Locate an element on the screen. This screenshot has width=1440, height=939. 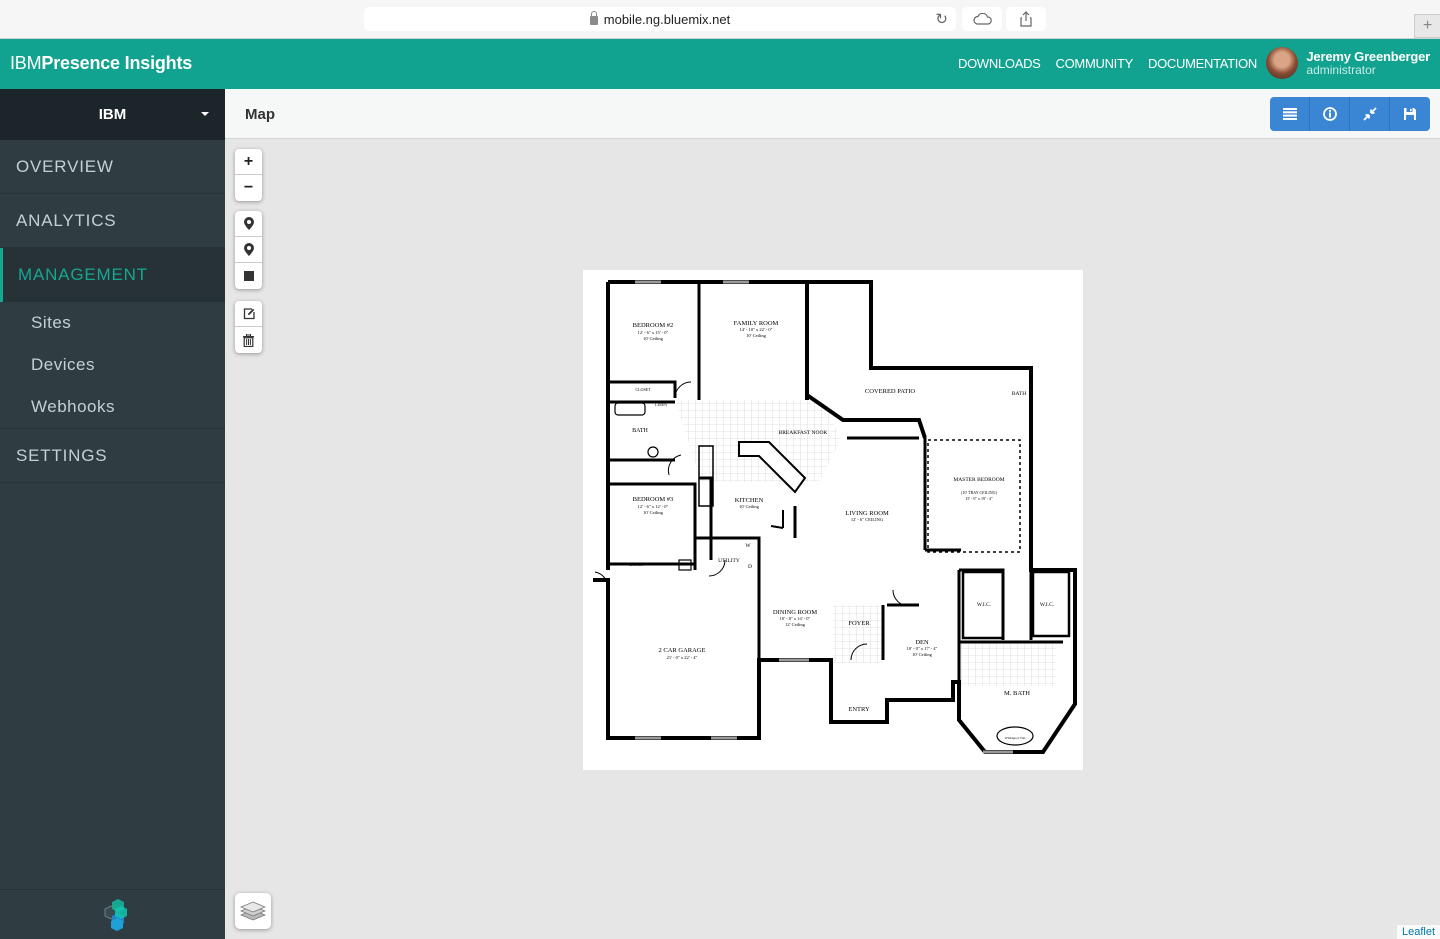
icloud-tabs-button is located at coordinates (982, 19).